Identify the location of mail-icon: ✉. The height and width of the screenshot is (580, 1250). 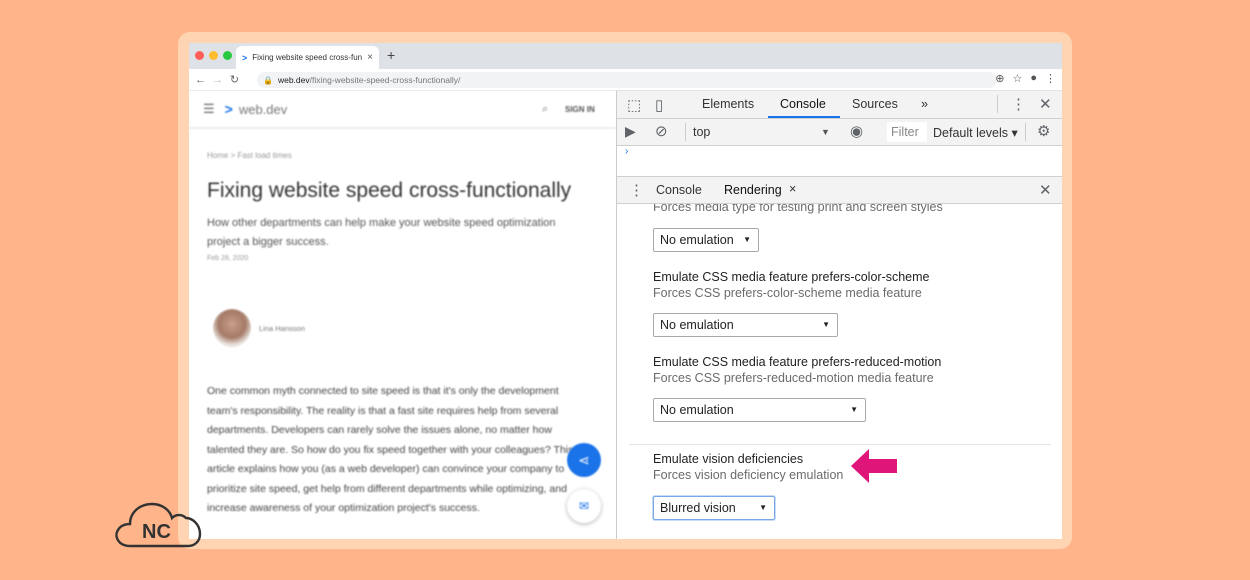
(584, 506).